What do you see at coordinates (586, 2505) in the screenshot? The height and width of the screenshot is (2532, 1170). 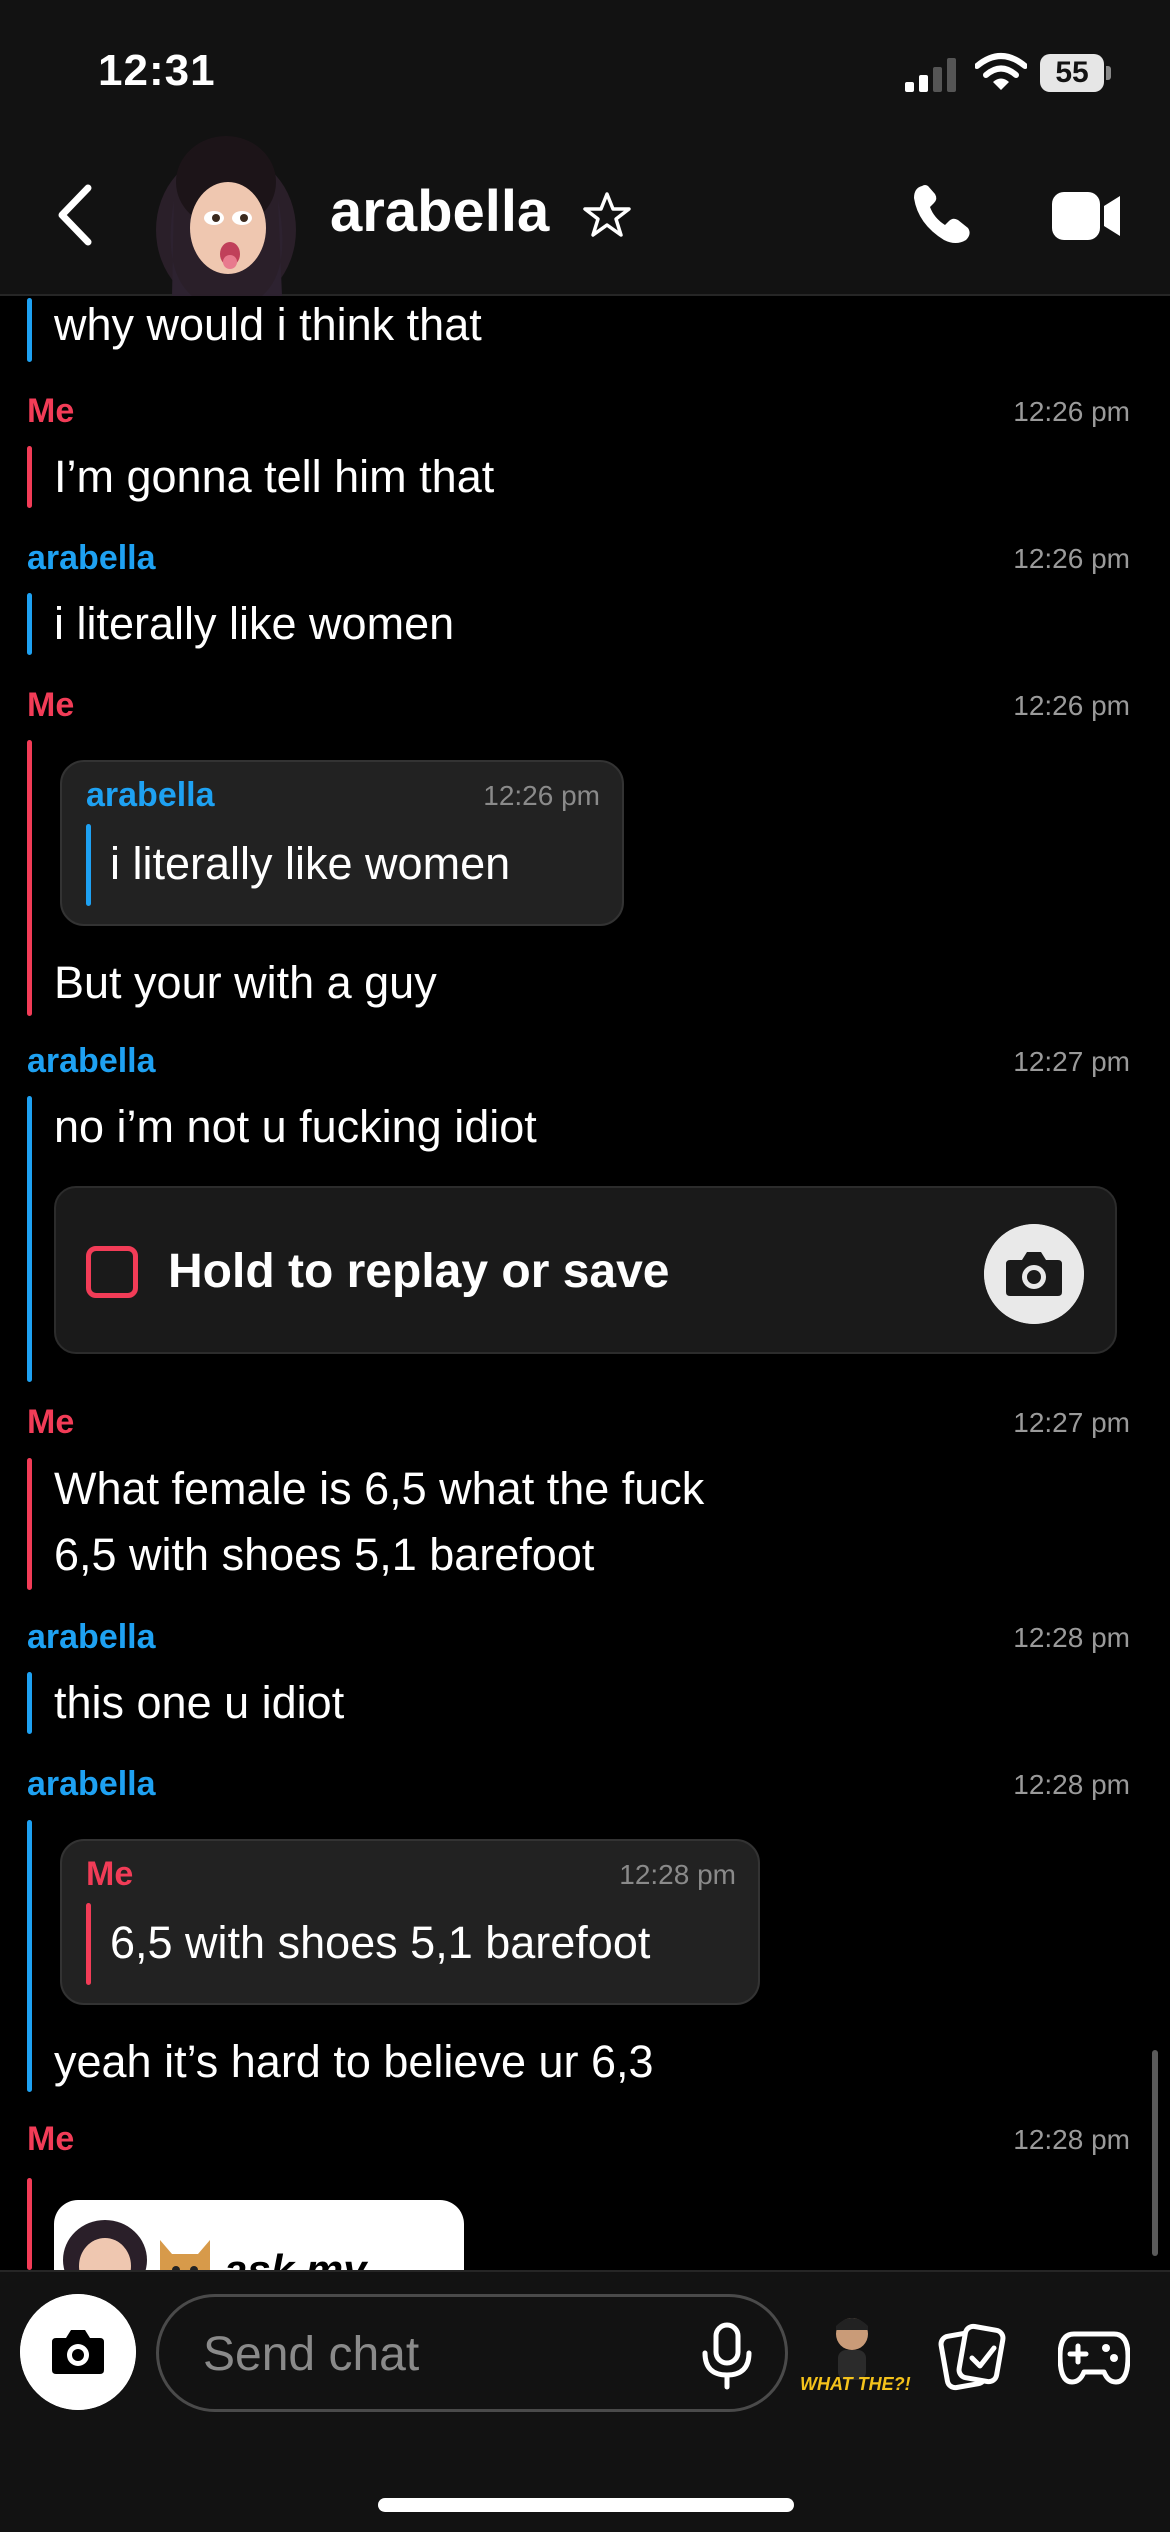 I see `home-indicator` at bounding box center [586, 2505].